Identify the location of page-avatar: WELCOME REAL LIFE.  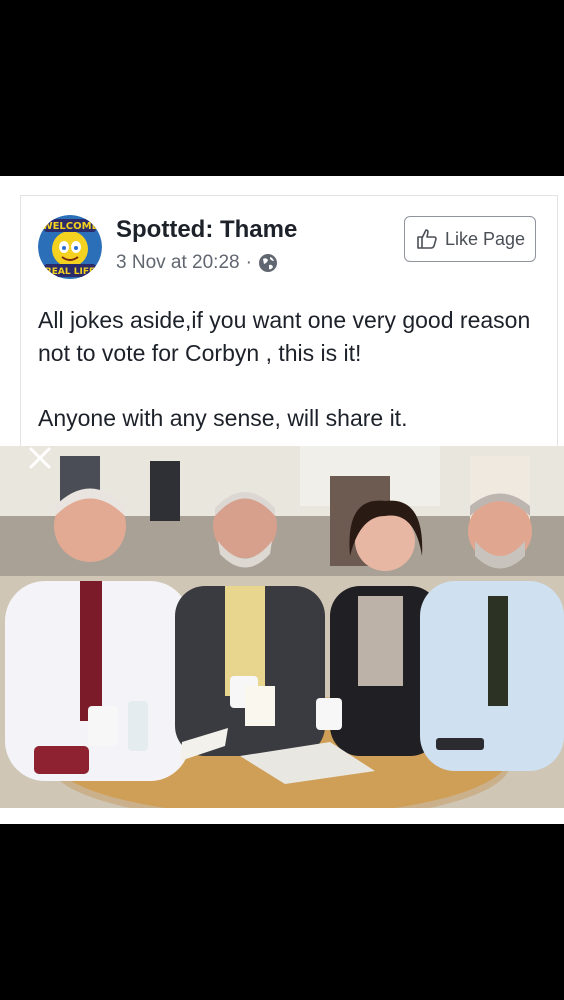
(70, 247).